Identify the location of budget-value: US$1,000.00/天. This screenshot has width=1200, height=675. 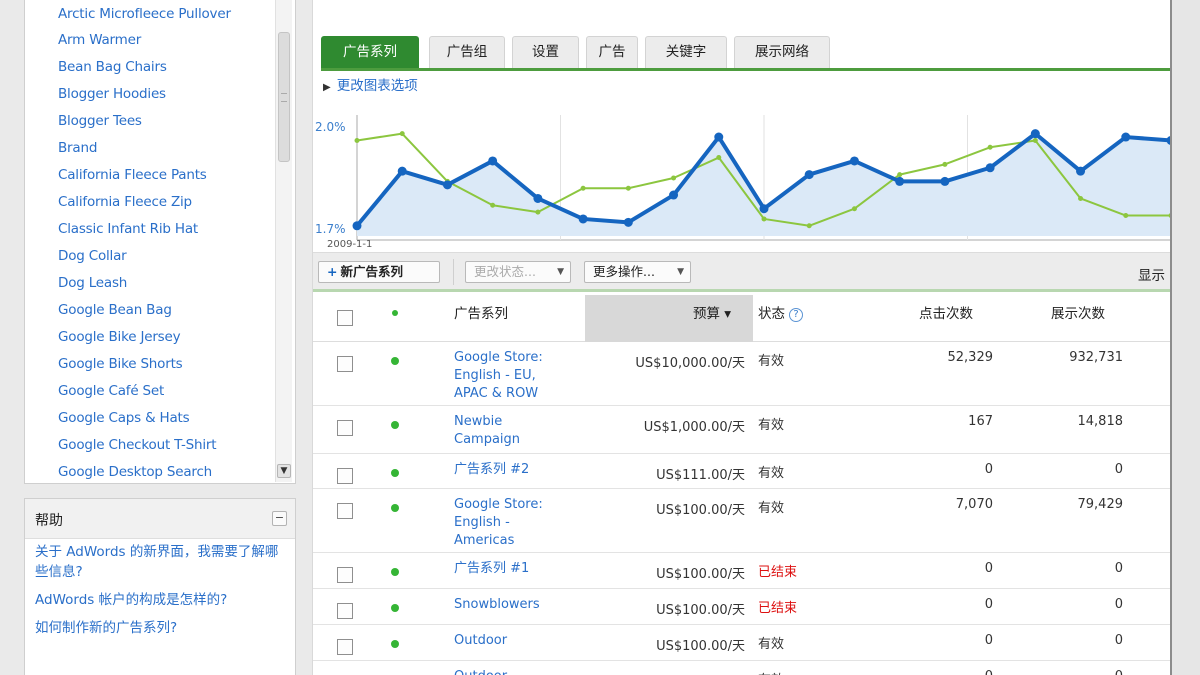
(664, 425).